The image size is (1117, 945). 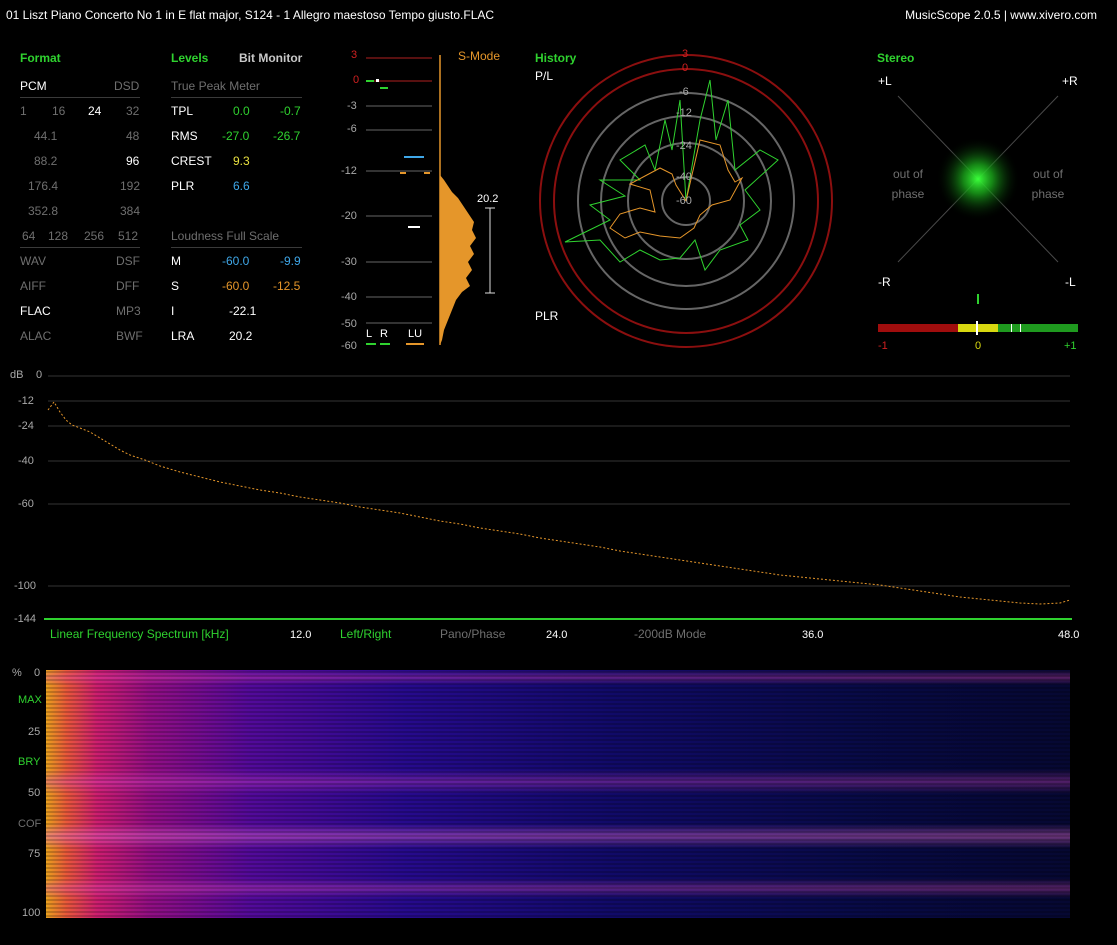 I want to click on pct-tick-100: 100, so click(x=31, y=913).